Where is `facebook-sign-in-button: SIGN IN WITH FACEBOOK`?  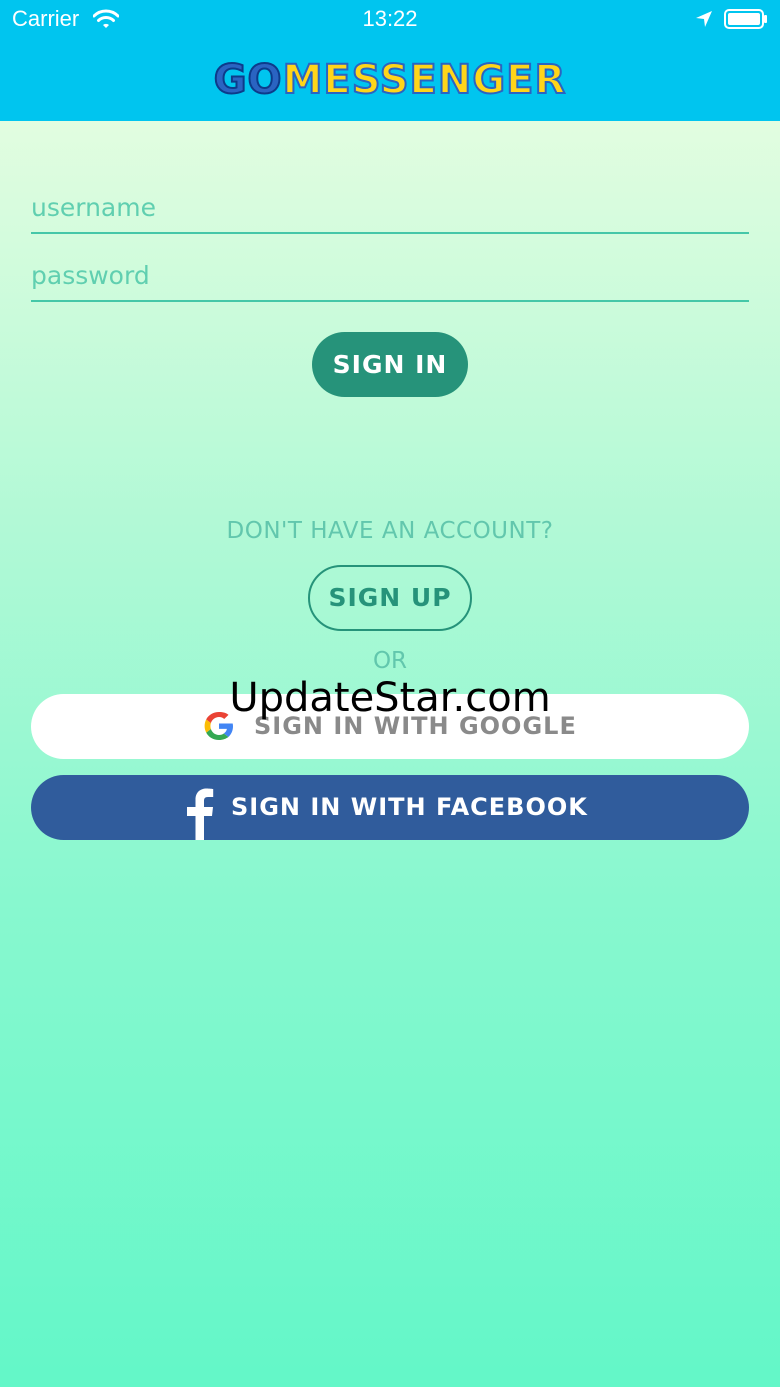
facebook-sign-in-button: SIGN IN WITH FACEBOOK is located at coordinates (390, 807).